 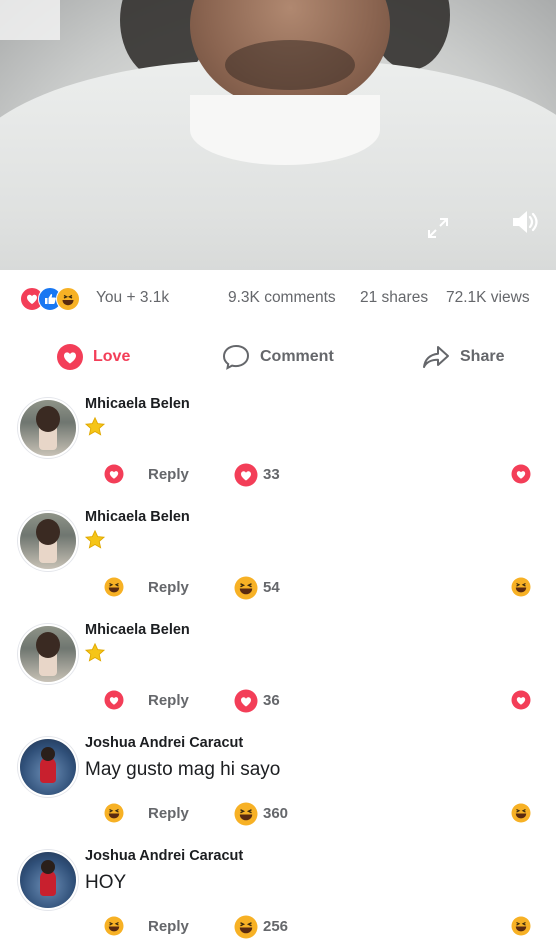 I want to click on comment-item: Mhicaela Belen Reply 36, so click(x=278, y=671).